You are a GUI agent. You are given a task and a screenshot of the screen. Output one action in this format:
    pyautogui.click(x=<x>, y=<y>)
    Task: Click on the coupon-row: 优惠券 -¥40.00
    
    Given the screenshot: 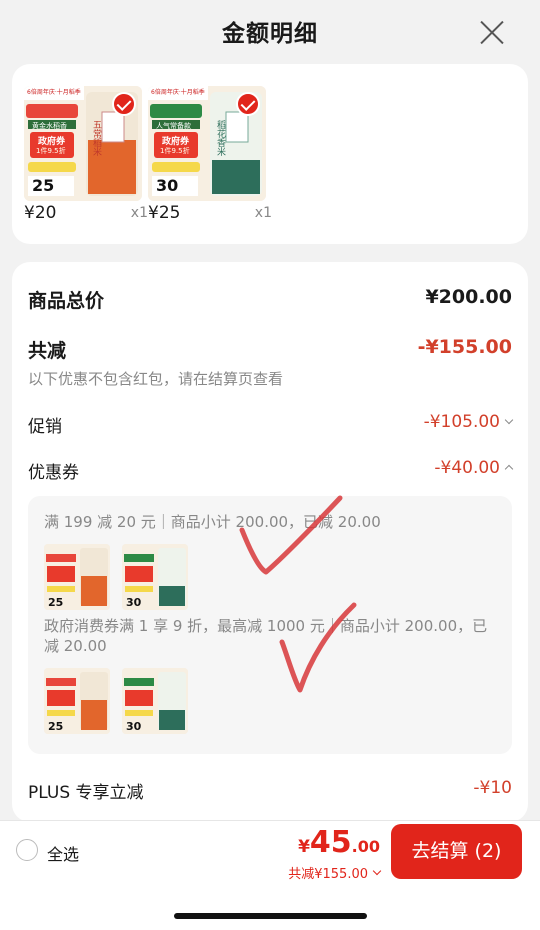 What is the action you would take?
    pyautogui.click(x=271, y=470)
    